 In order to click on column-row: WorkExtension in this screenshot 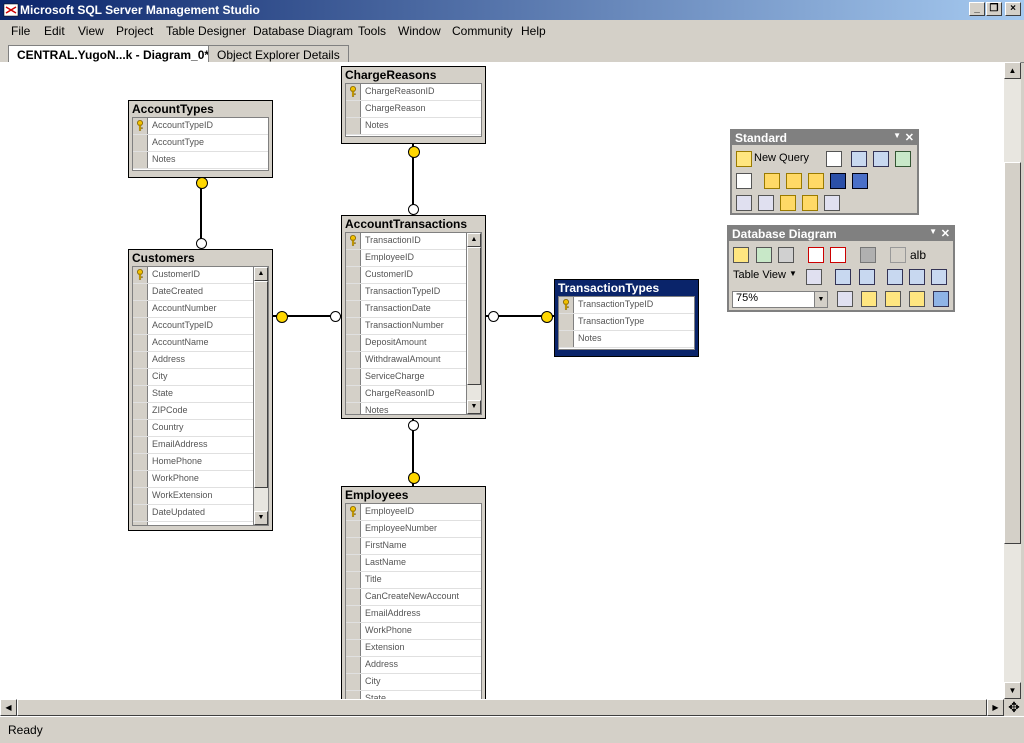, I will do `click(193, 496)`.